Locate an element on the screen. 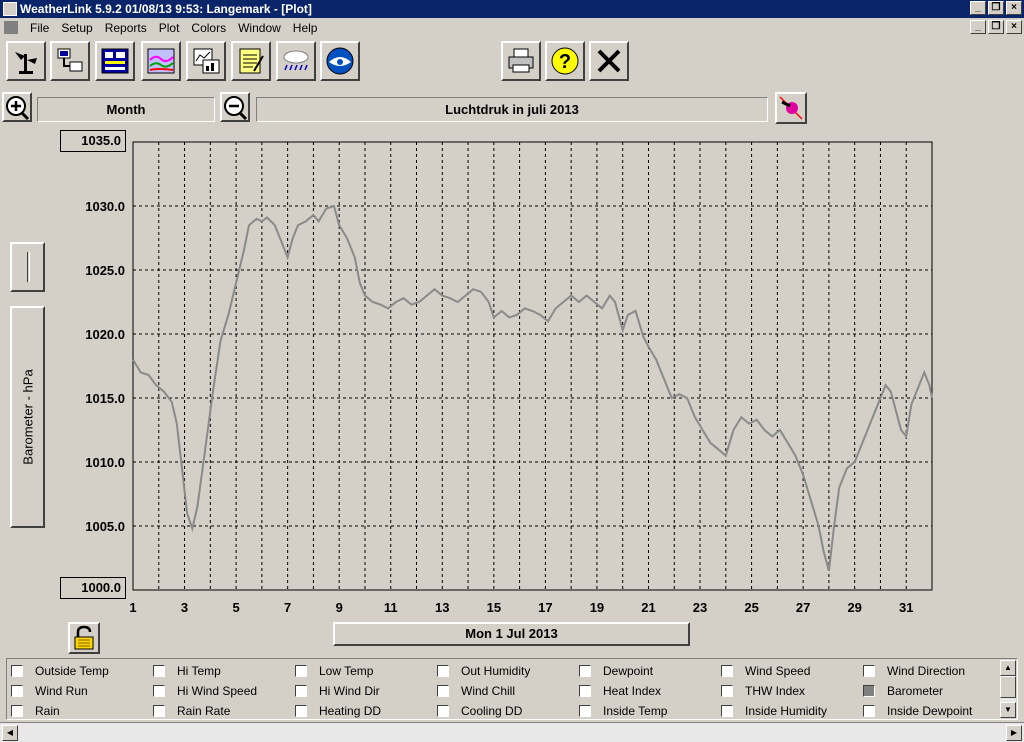 The width and height of the screenshot is (1024, 742). y-tick-label: 1010.0 is located at coordinates (105, 462).